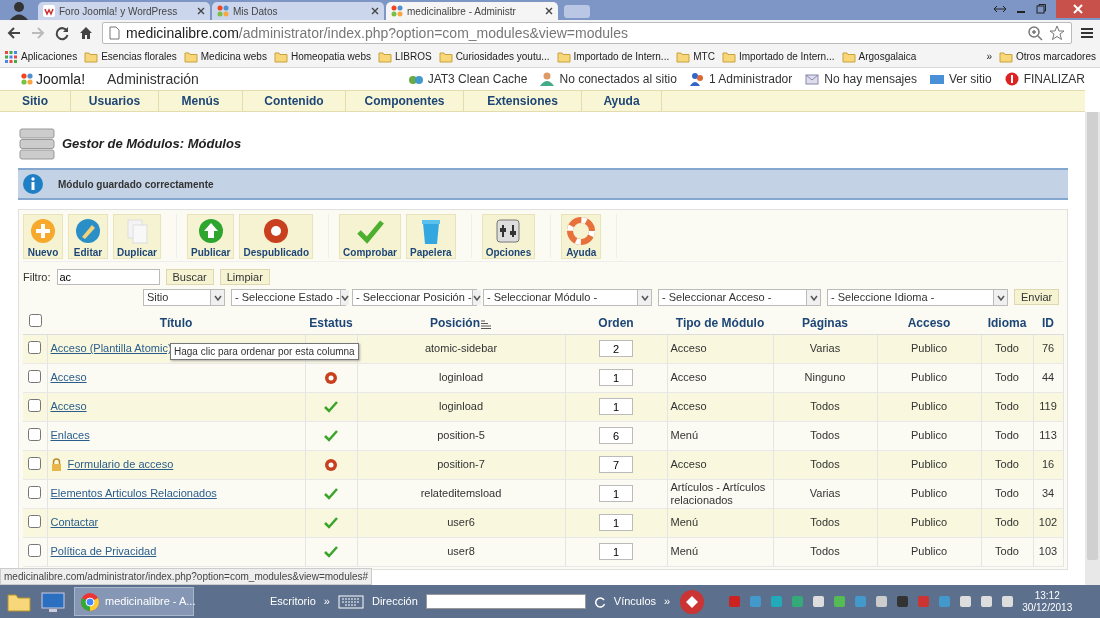 The width and height of the screenshot is (1100, 618). Describe the element at coordinates (74, 522) in the screenshot. I see `module-title-link: Contactar` at that location.